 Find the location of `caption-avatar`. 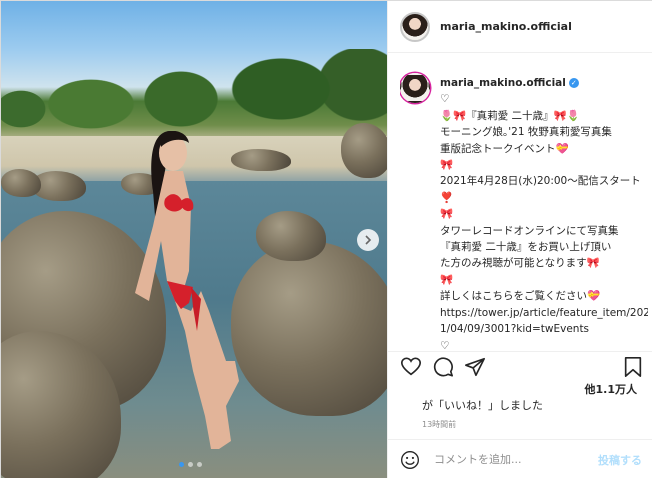

caption-avatar is located at coordinates (415, 88).